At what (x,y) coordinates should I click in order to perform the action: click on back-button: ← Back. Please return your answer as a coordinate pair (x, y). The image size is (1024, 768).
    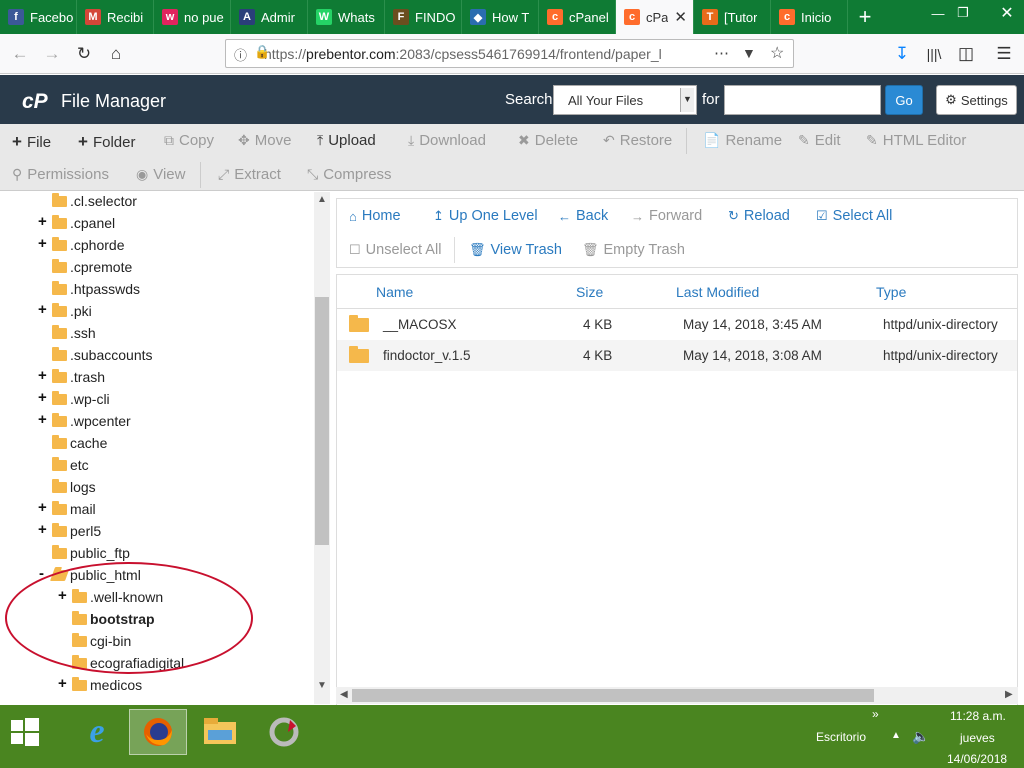
    Looking at the image, I should click on (583, 216).